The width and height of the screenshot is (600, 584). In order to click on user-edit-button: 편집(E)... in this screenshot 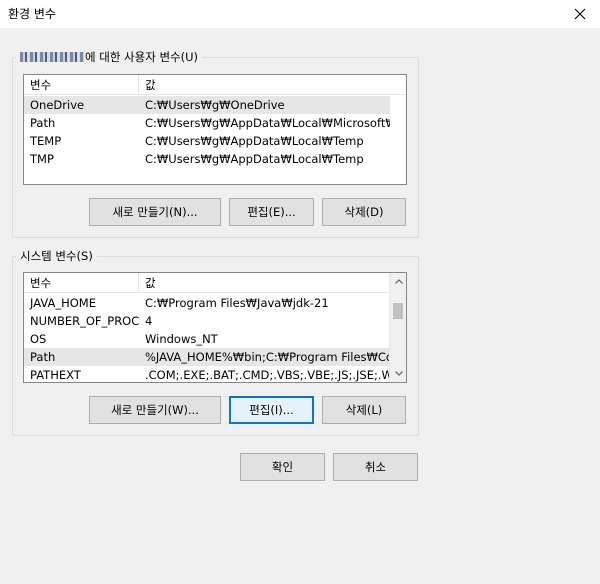, I will do `click(271, 212)`.